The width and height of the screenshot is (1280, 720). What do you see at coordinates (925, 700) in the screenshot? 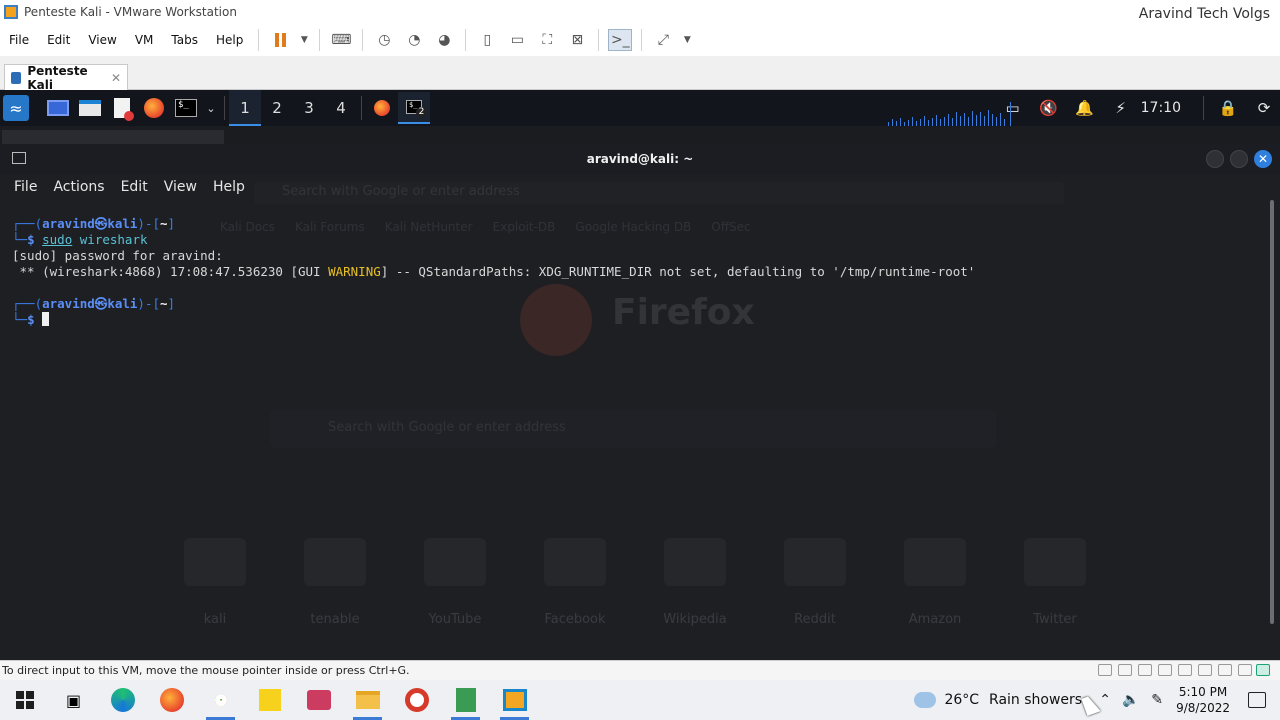
I see `weather-icon` at bounding box center [925, 700].